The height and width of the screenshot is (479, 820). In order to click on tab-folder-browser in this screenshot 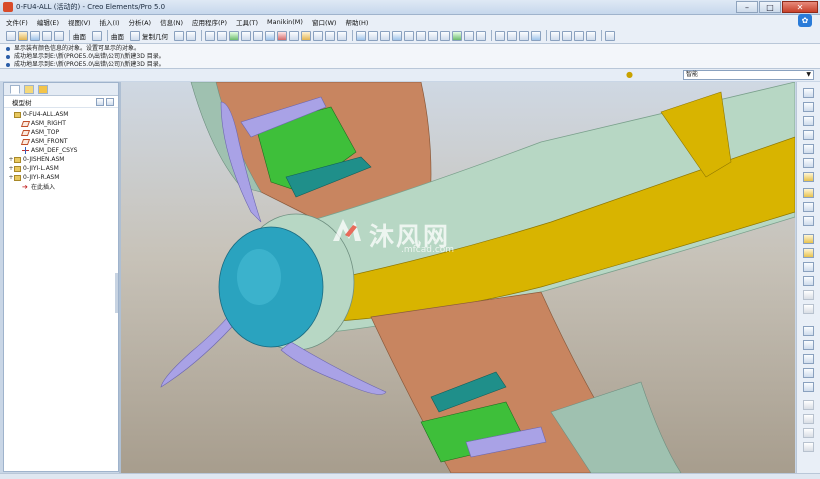, I will do `click(29, 89)`.